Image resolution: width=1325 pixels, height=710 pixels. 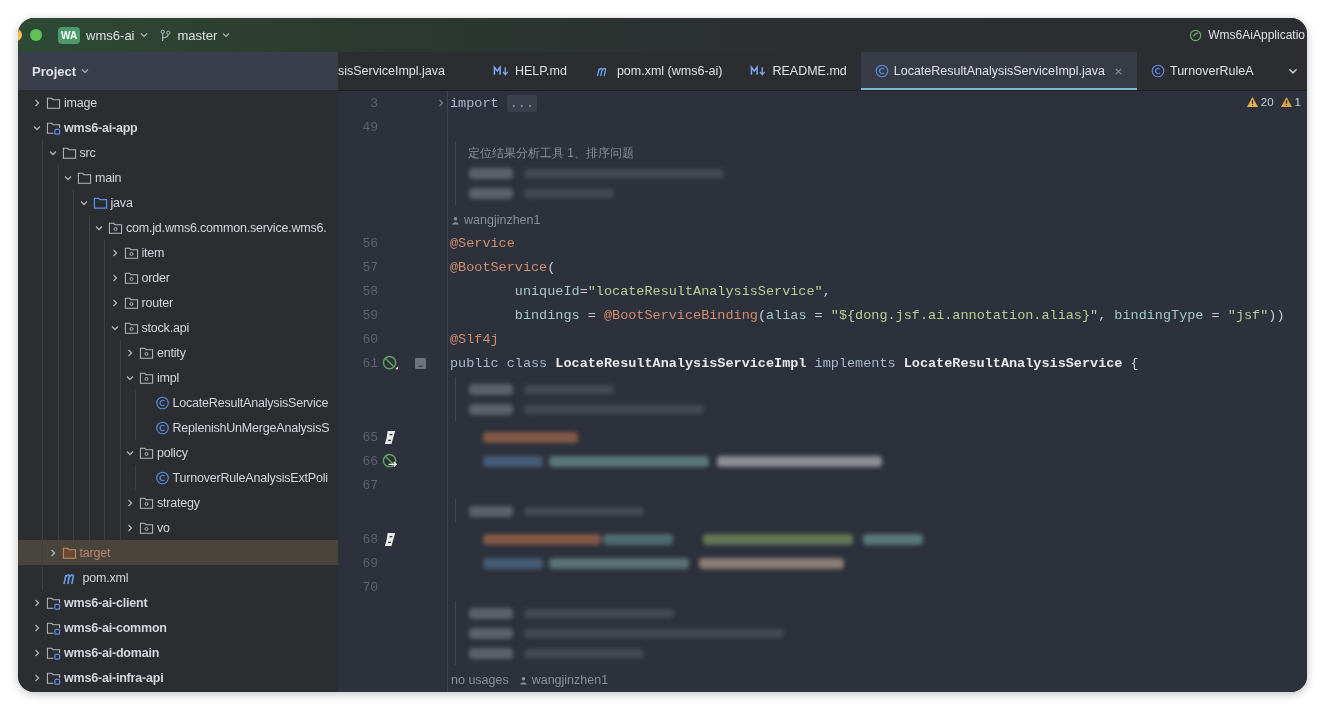 What do you see at coordinates (178, 452) in the screenshot?
I see `tree-item: policy` at bounding box center [178, 452].